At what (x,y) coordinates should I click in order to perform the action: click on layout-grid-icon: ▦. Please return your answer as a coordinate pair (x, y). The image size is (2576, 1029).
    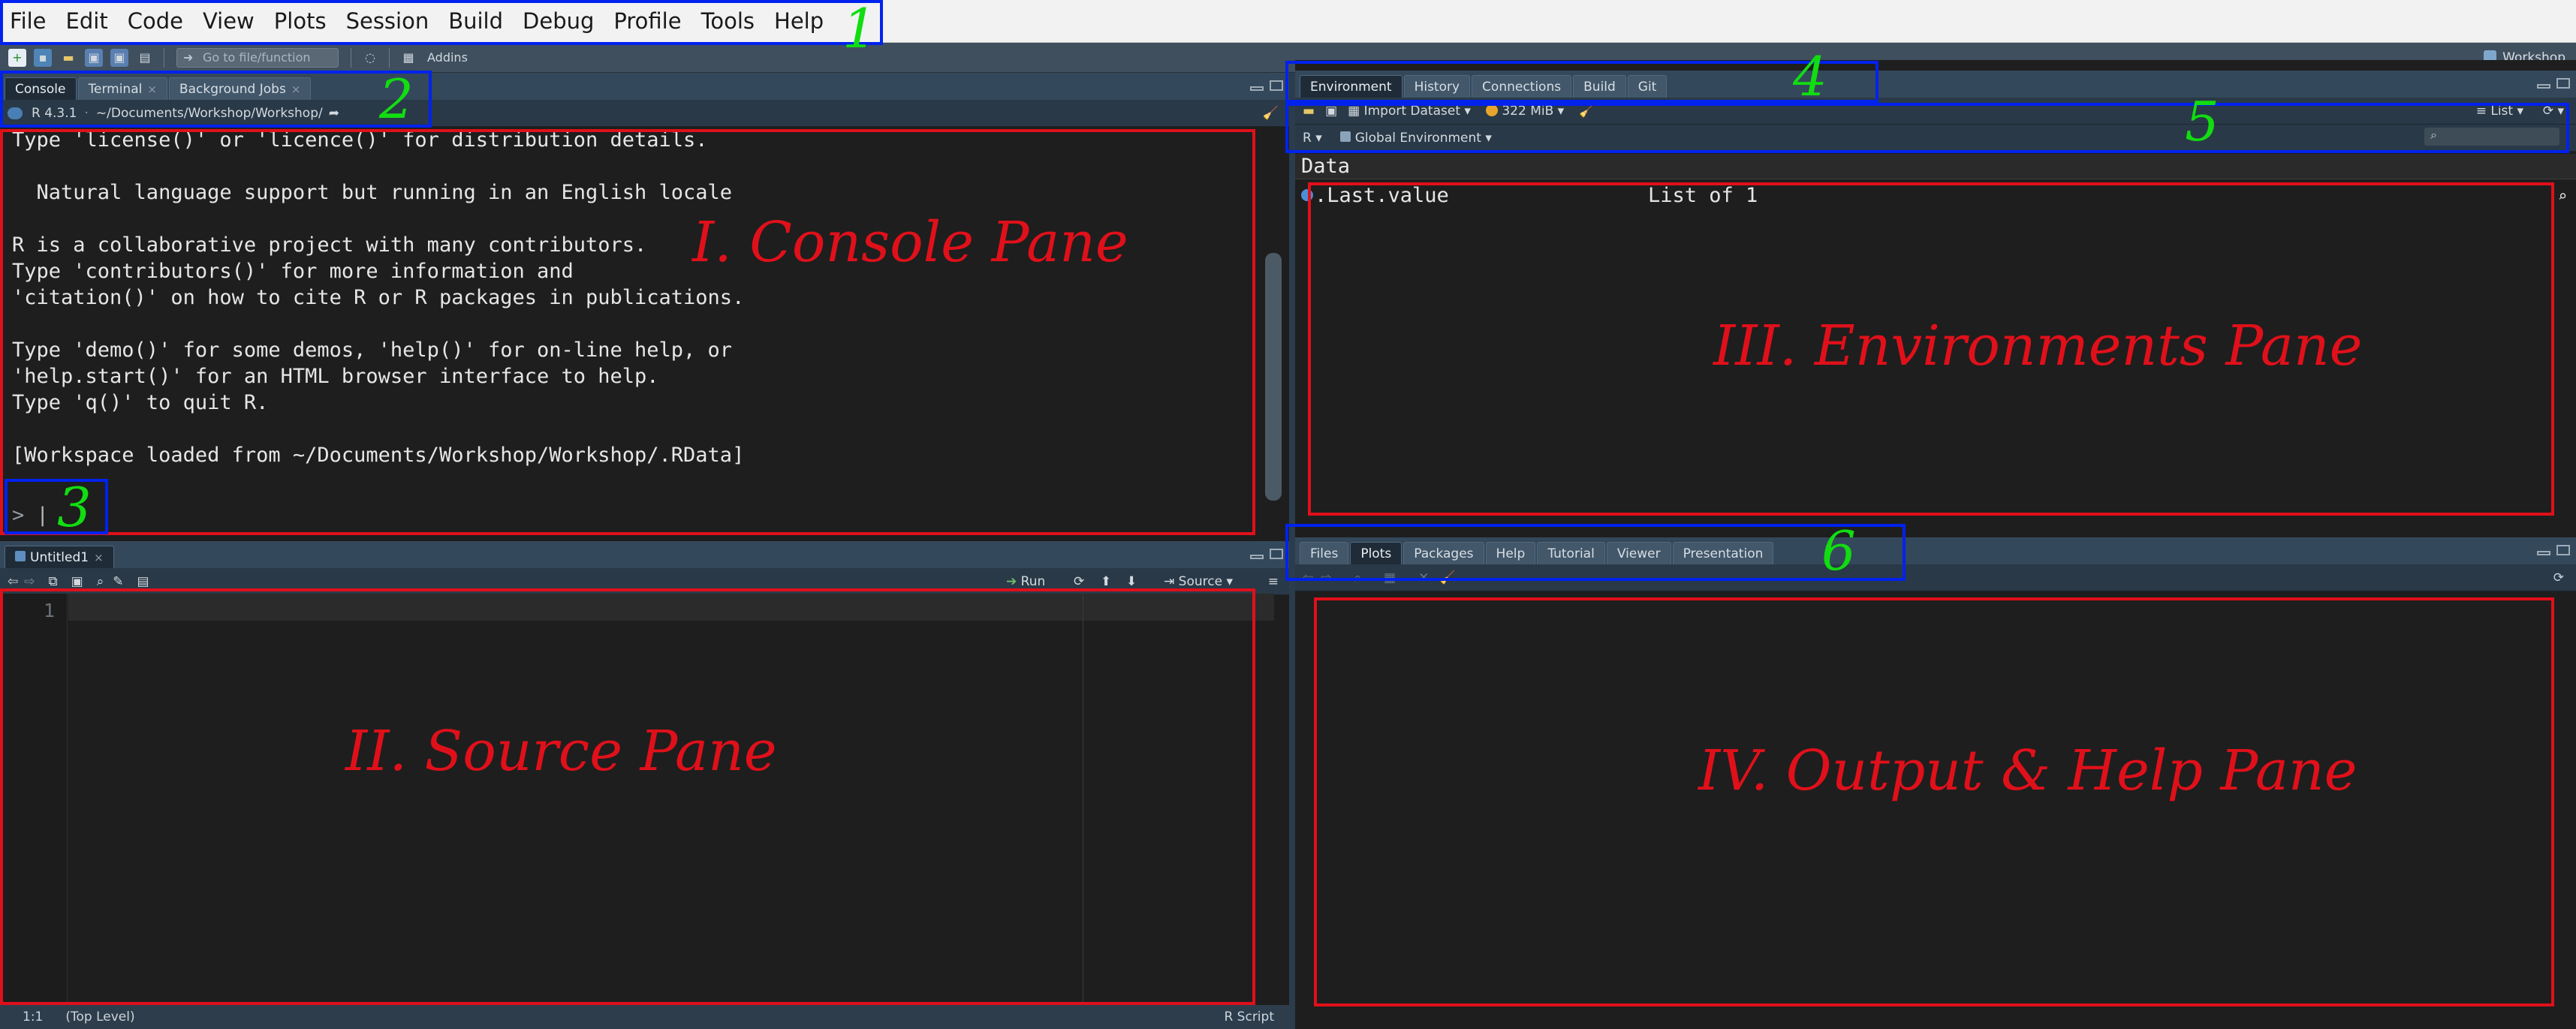
    Looking at the image, I should click on (408, 58).